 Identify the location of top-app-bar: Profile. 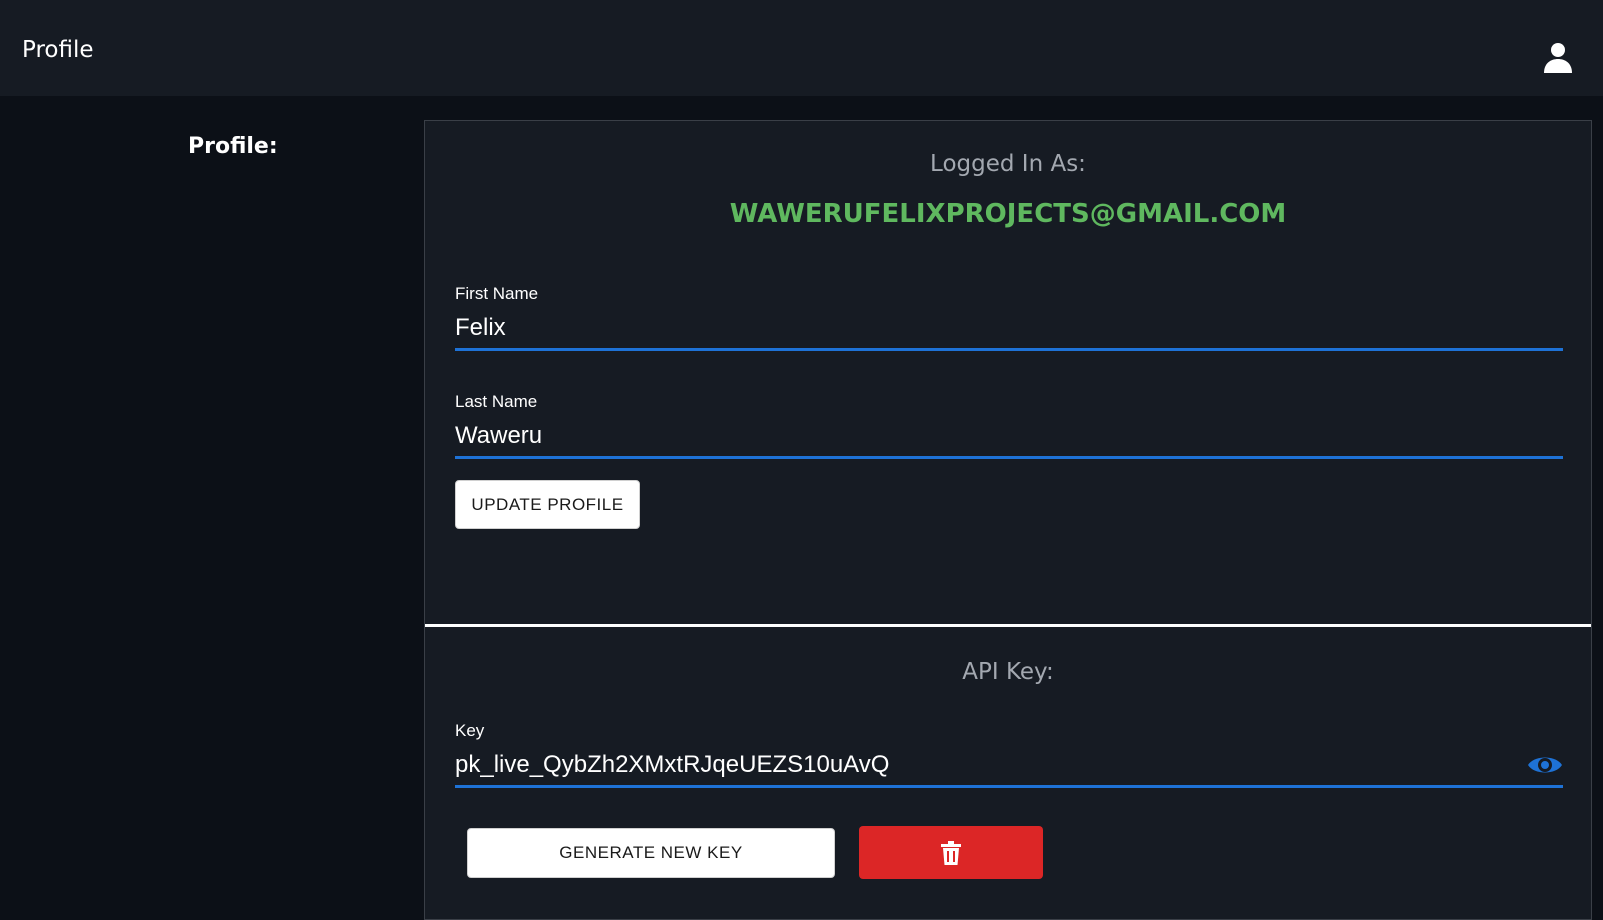
(801, 48).